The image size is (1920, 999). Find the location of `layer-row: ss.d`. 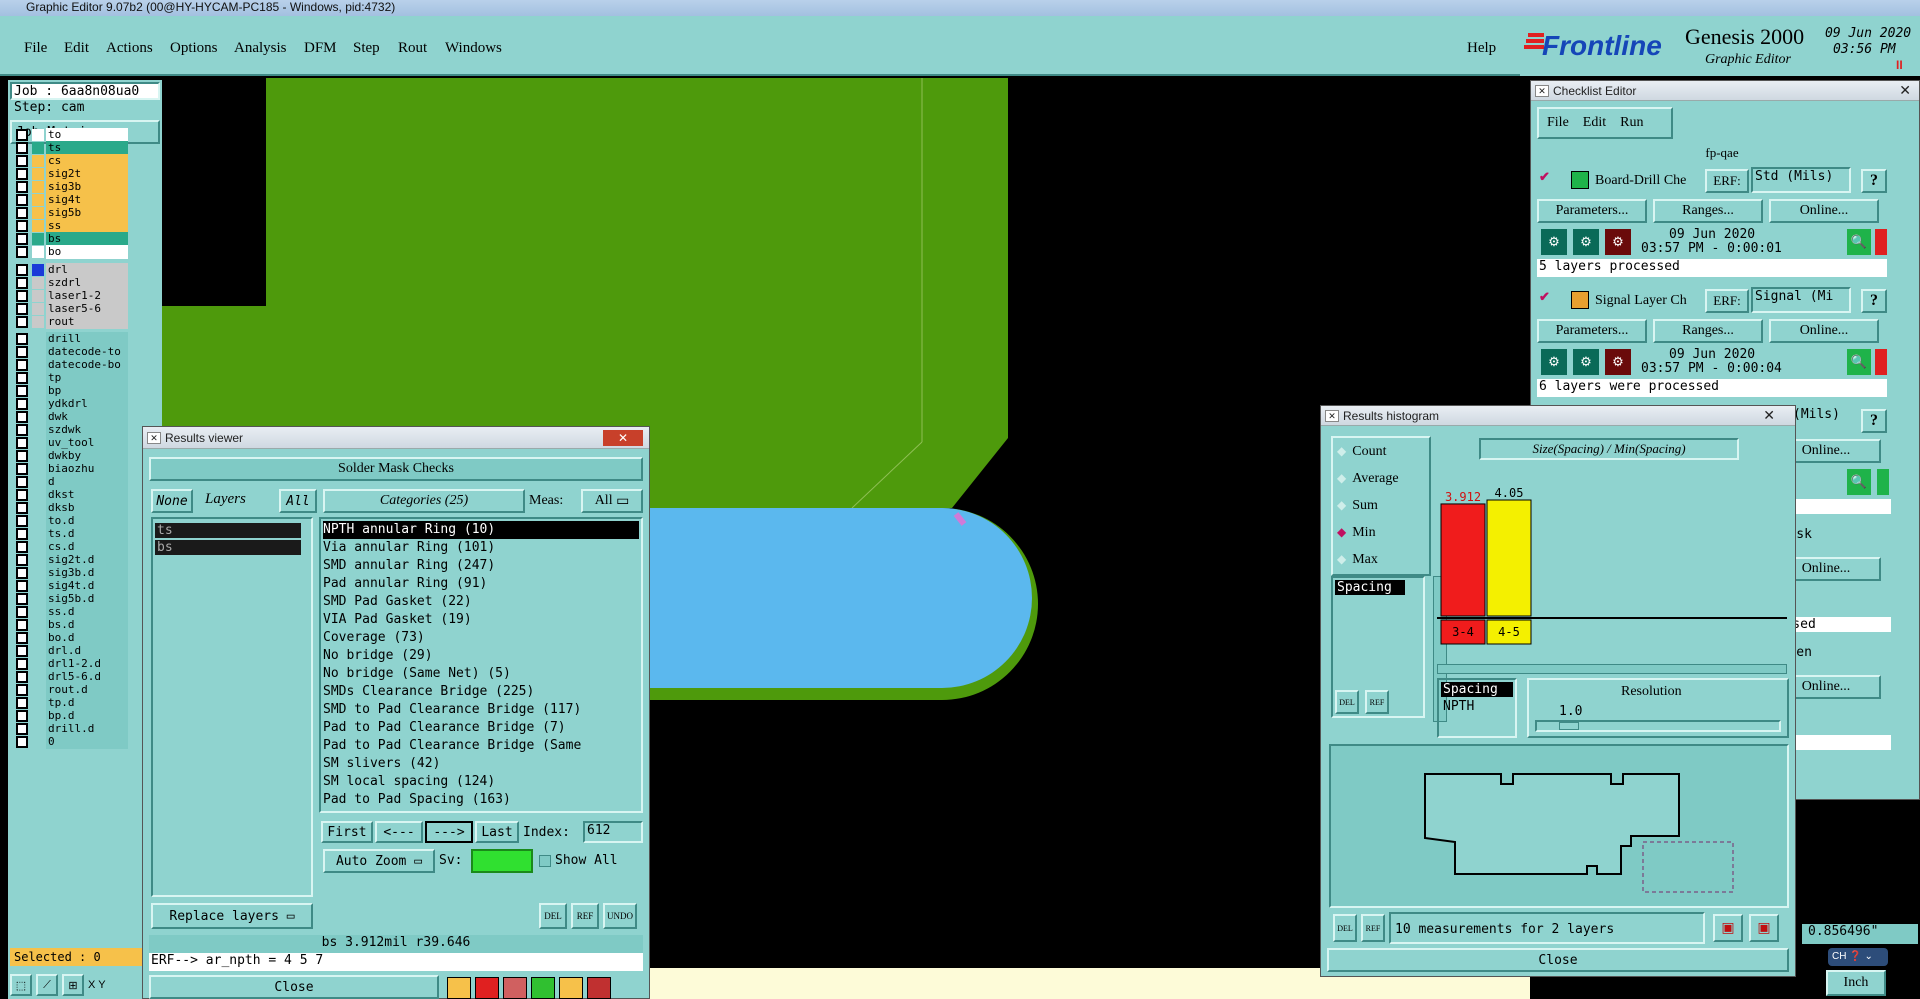

layer-row: ss.d is located at coordinates (72, 612).